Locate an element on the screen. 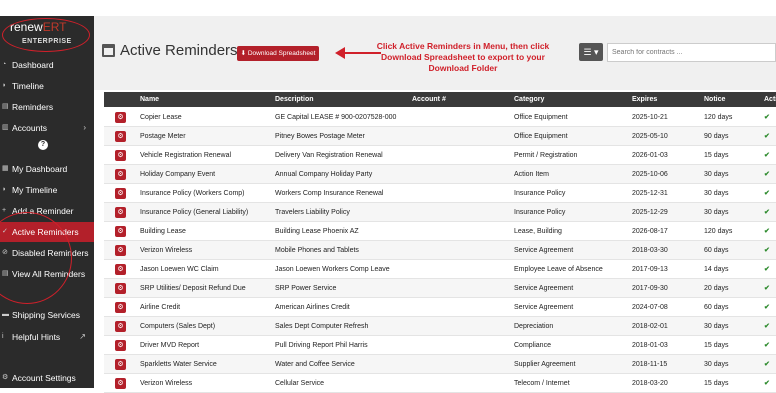 This screenshot has width=776, height=393. cell-category: Office Equipment is located at coordinates (541, 117).